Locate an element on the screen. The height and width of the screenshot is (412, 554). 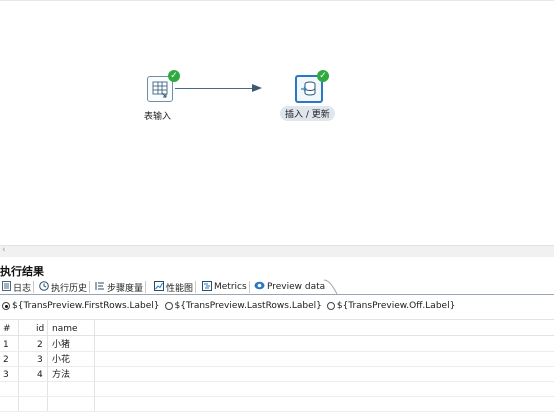
scroll-left-icon: ‹ is located at coordinates (4, 250).